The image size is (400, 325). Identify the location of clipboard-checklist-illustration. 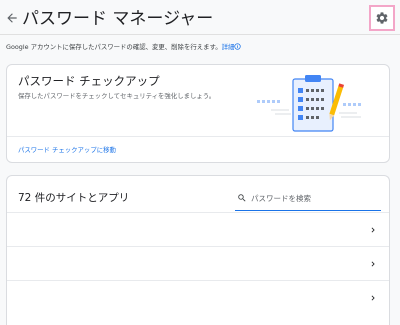
(309, 103).